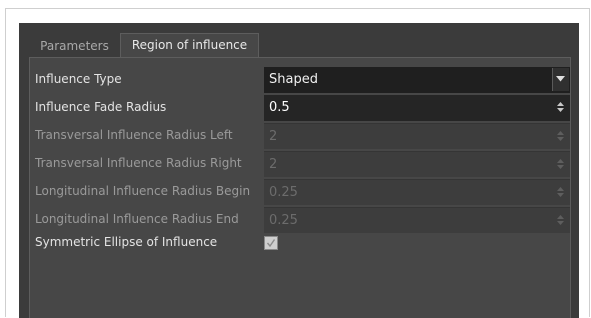 Image resolution: width=591 pixels, height=318 pixels. What do you see at coordinates (101, 107) in the screenshot?
I see `influence-fade-radius-label: Influence Fade Radius` at bounding box center [101, 107].